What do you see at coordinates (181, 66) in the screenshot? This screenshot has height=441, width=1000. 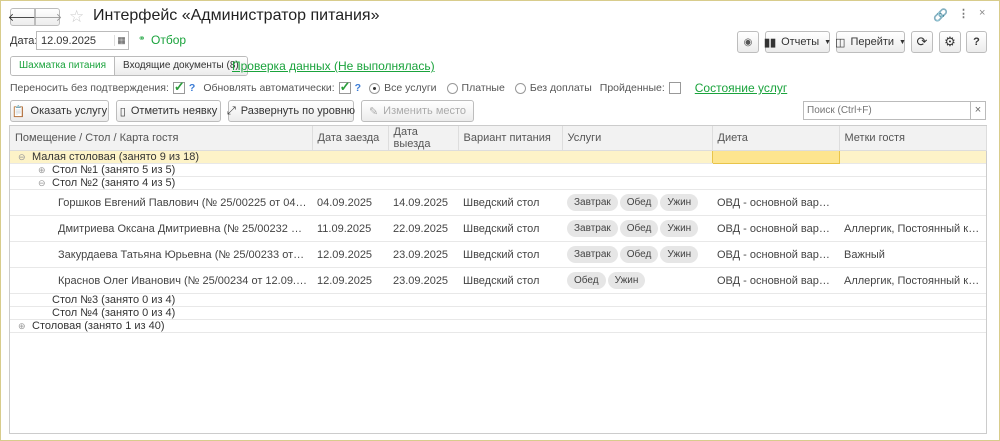 I see `tab-incoming-docs: Входящие документы (8)` at bounding box center [181, 66].